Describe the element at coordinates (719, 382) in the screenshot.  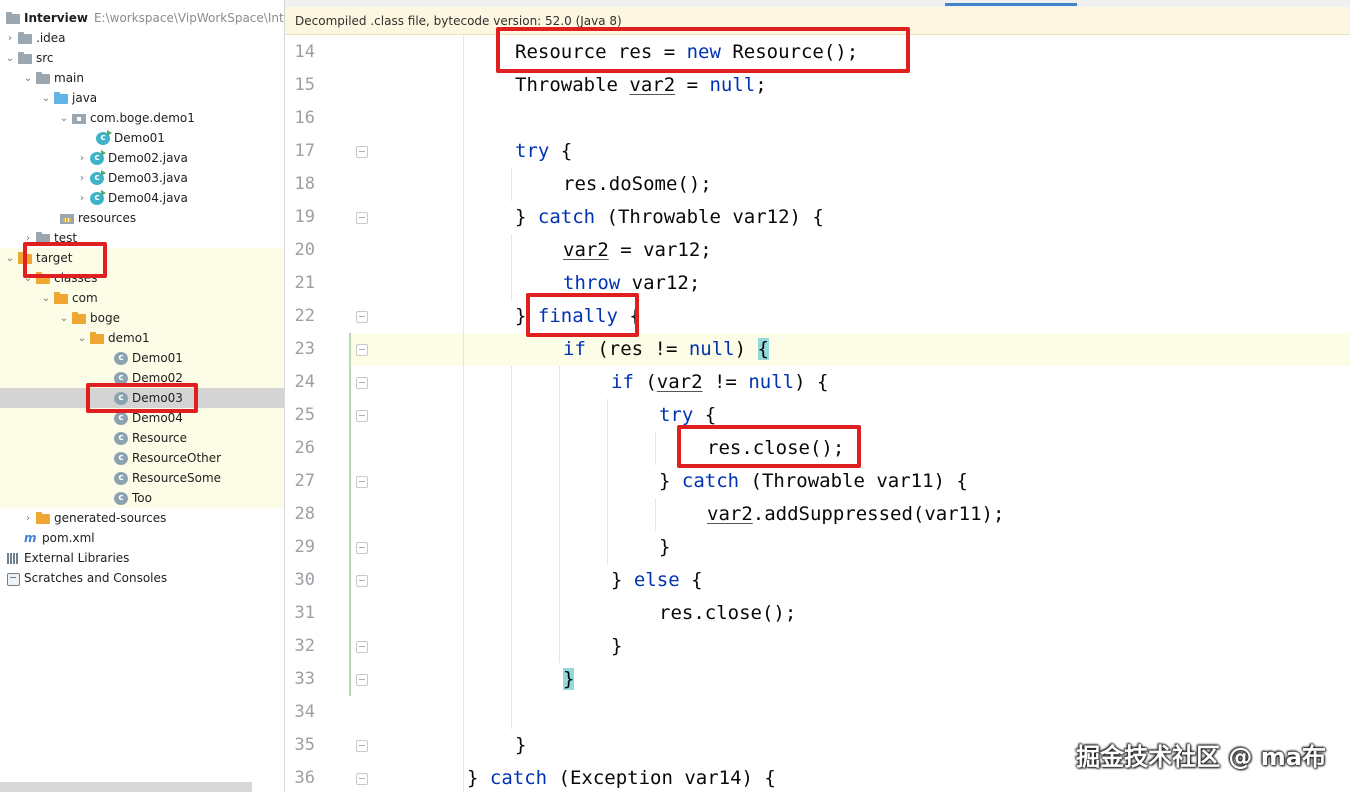
I see `code-line-24: if (var2 != null) {` at that location.